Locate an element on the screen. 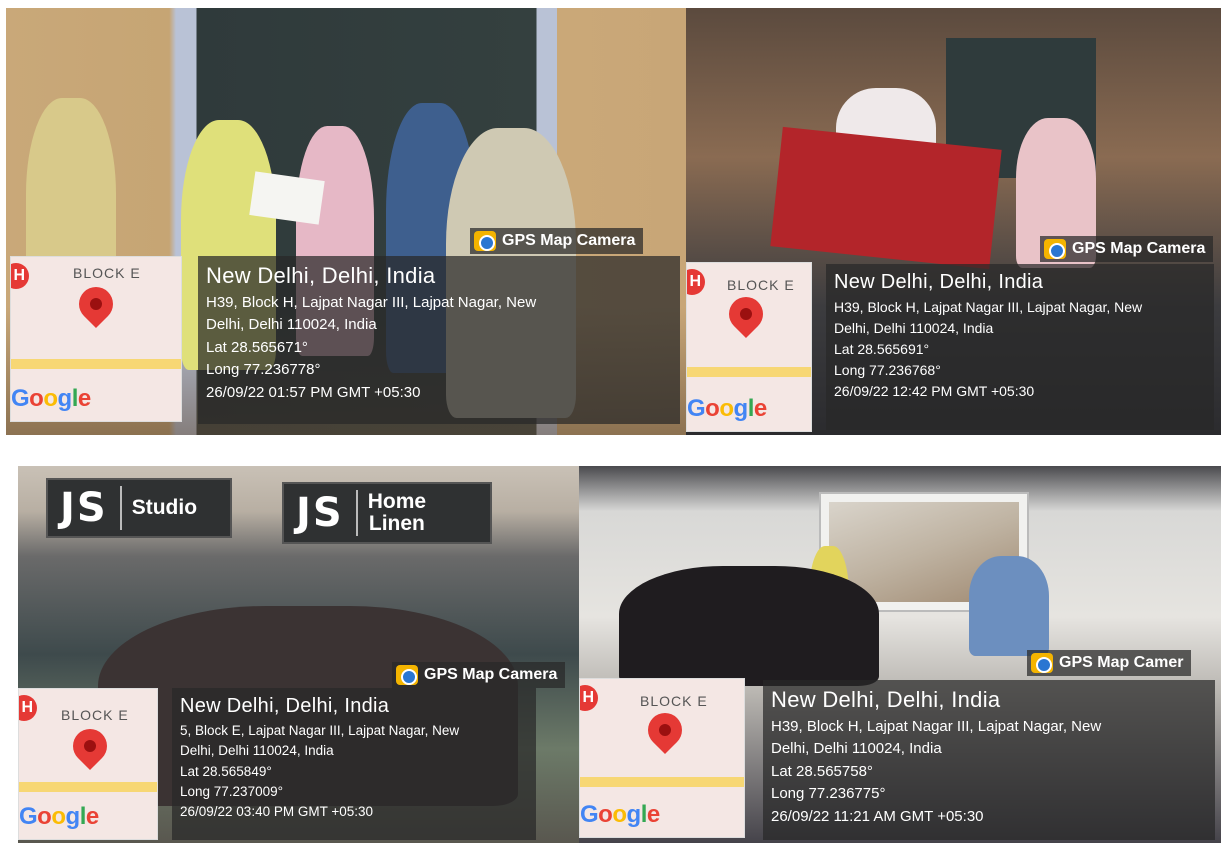  latitude: Lat 28.565849° is located at coordinates (226, 771).